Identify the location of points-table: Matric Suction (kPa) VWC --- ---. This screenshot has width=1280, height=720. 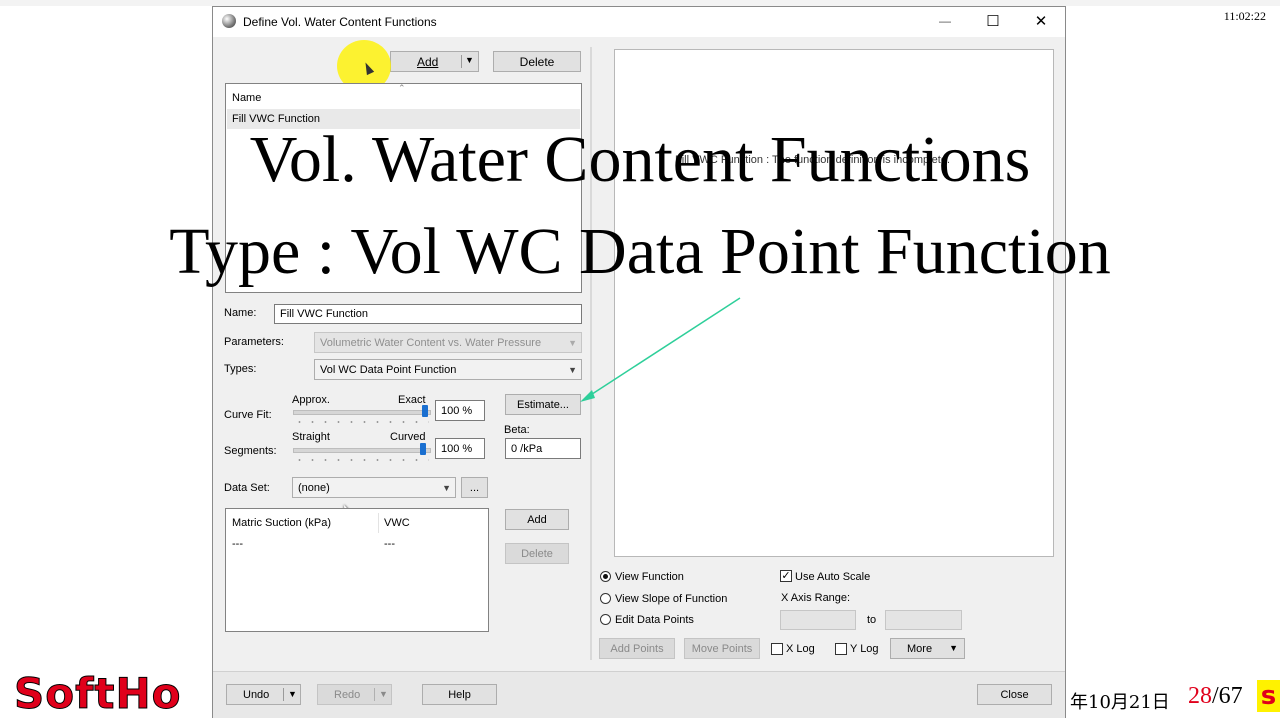
(357, 570).